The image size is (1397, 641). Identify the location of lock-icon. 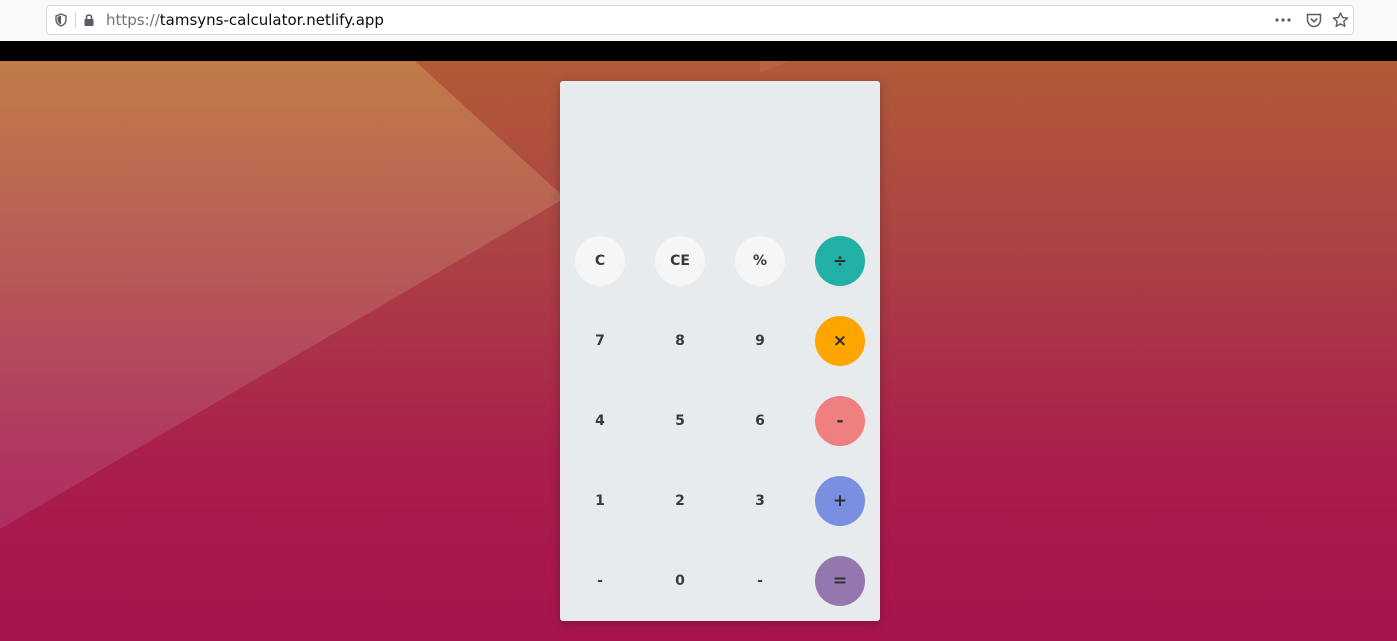
(89, 20).